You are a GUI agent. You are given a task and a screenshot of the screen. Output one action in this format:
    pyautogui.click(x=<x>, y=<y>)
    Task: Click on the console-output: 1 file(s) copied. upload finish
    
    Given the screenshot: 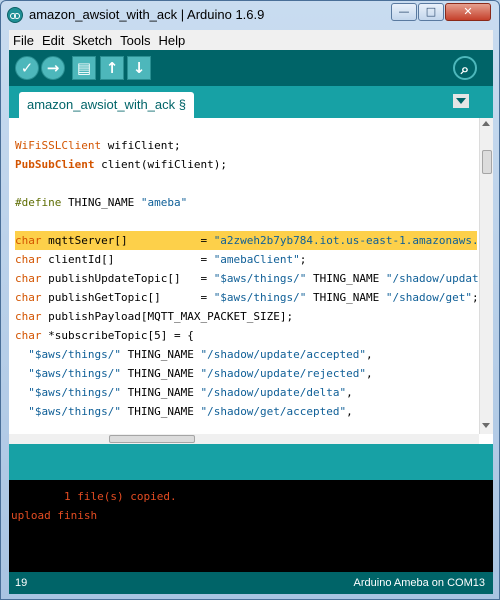 What is the action you would take?
    pyautogui.click(x=251, y=526)
    